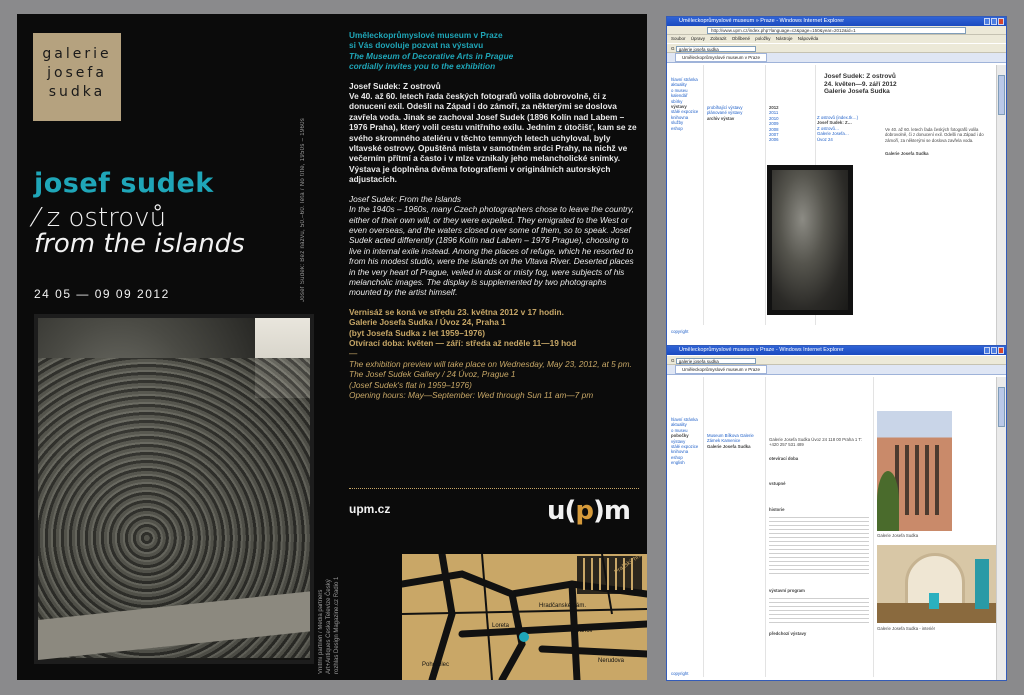 This screenshot has width=1024, height=695. What do you see at coordinates (501, 626) in the screenshot?
I see `map-label-loreta: Loreta` at bounding box center [501, 626].